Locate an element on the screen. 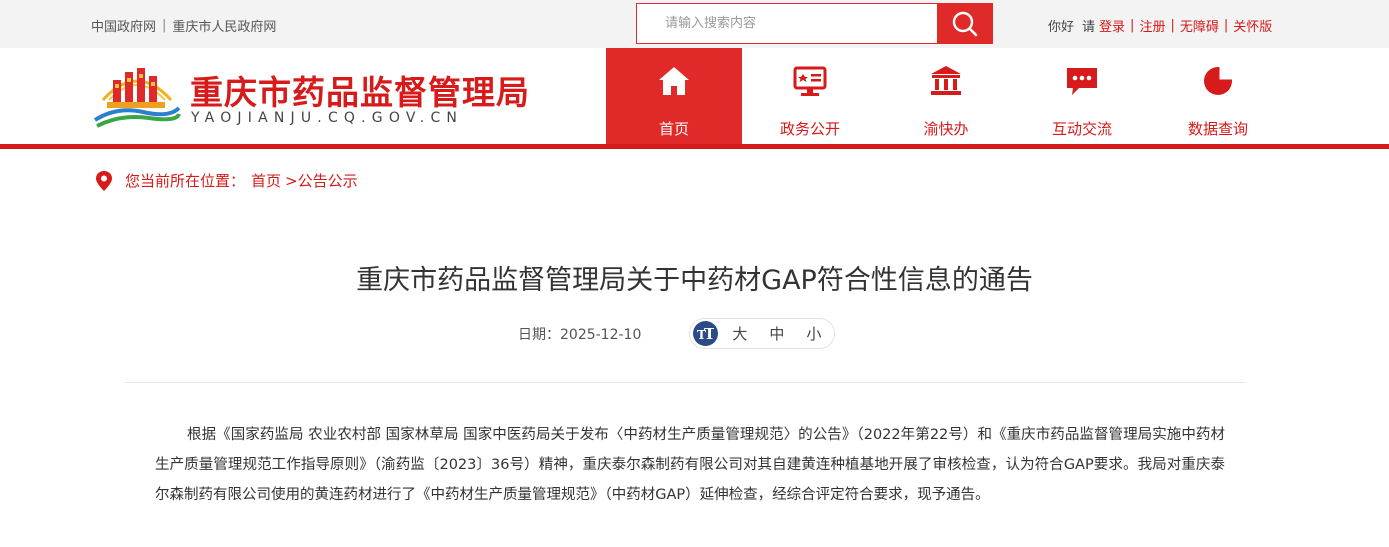 This screenshot has width=1389, height=547. nav-label: 数据查询 is located at coordinates (1217, 129).